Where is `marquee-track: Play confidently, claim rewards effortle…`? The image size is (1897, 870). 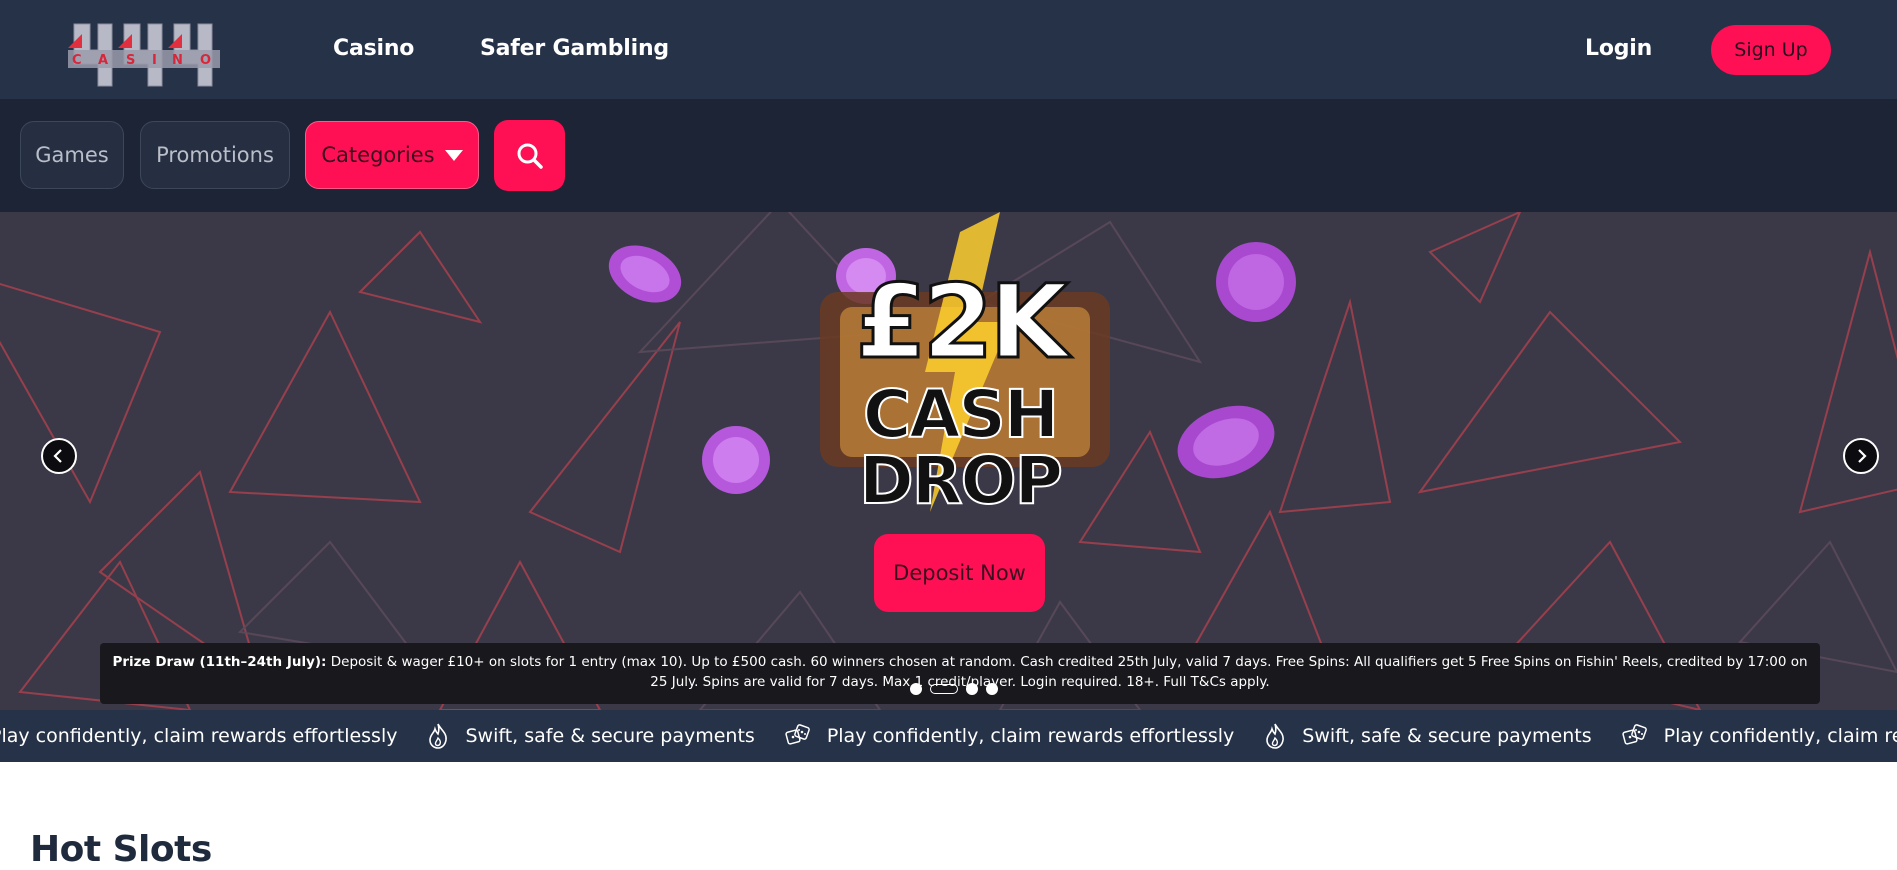
marquee-track: Play confidently, claim rewards effortle… is located at coordinates (948, 736).